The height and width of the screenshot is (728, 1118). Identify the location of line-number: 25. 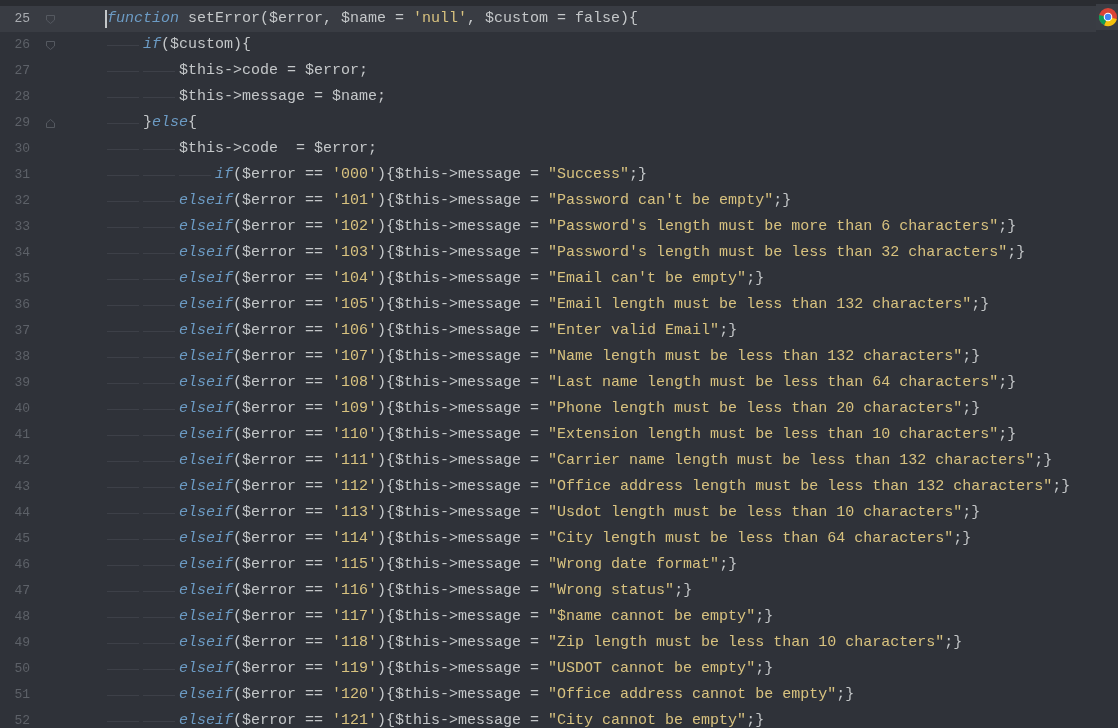
(21, 19).